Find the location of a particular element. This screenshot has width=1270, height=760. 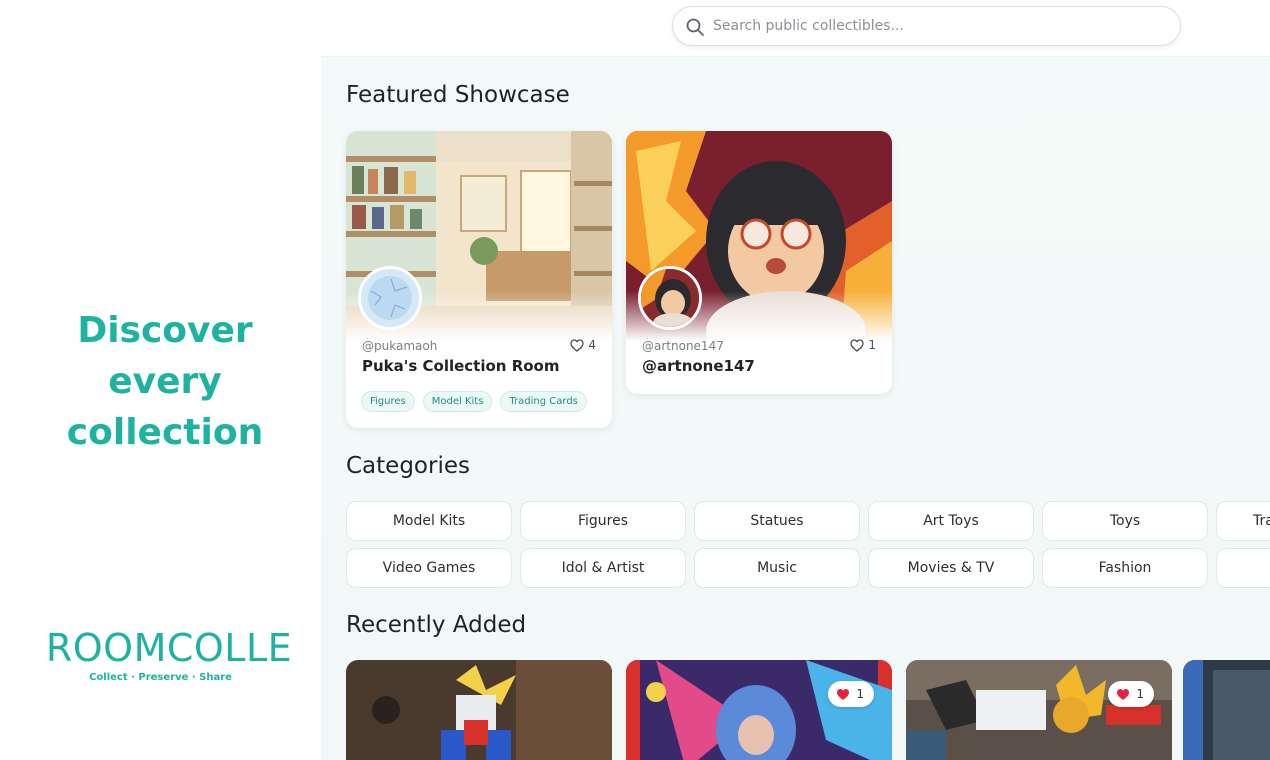

category-more is located at coordinates (1243, 568).